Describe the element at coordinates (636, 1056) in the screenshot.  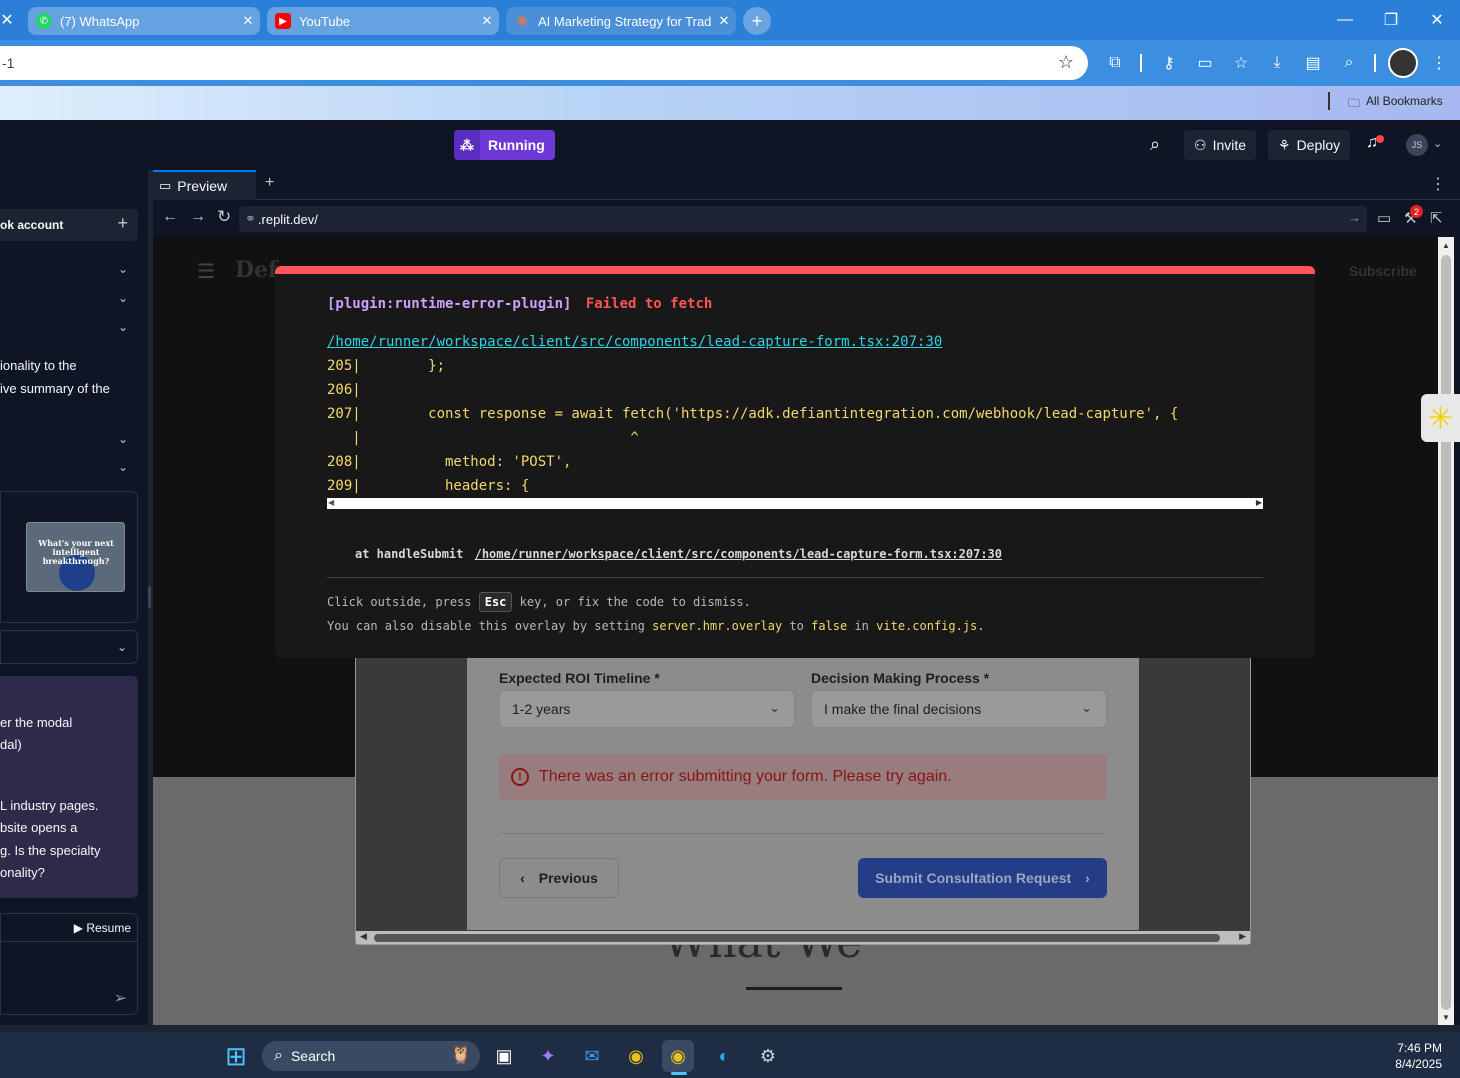
I see `chrome-icon: ◉` at that location.